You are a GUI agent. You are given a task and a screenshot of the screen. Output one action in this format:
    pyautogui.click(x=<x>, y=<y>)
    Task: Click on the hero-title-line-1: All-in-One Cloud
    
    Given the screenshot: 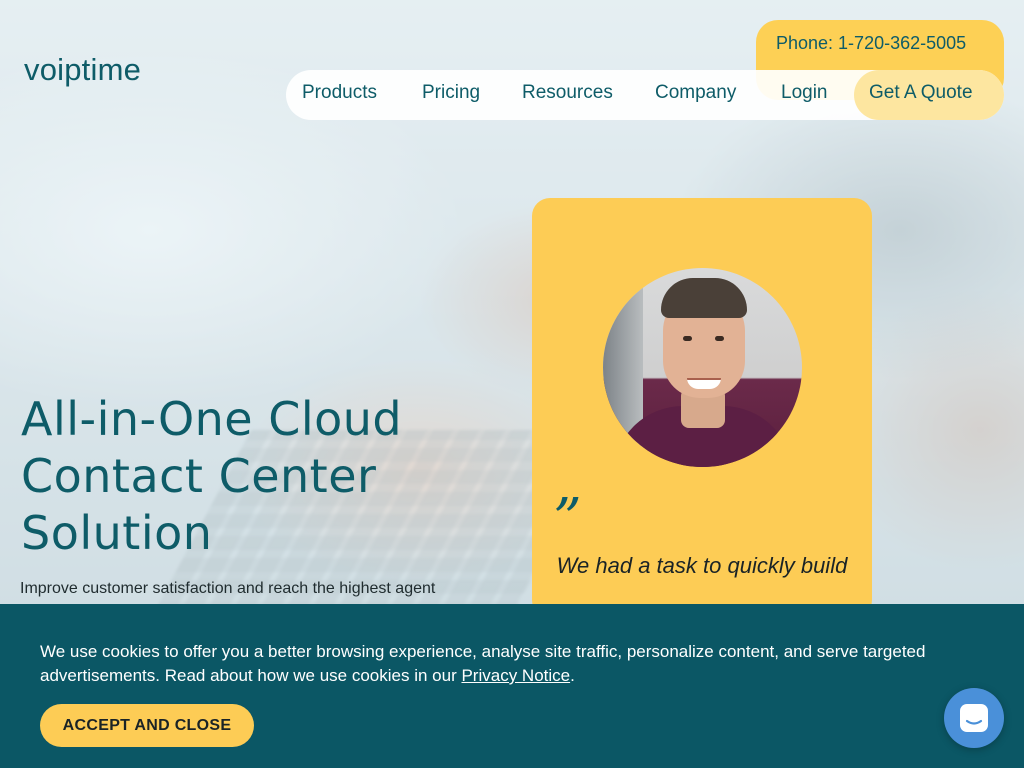 What is the action you would take?
    pyautogui.click(x=212, y=419)
    